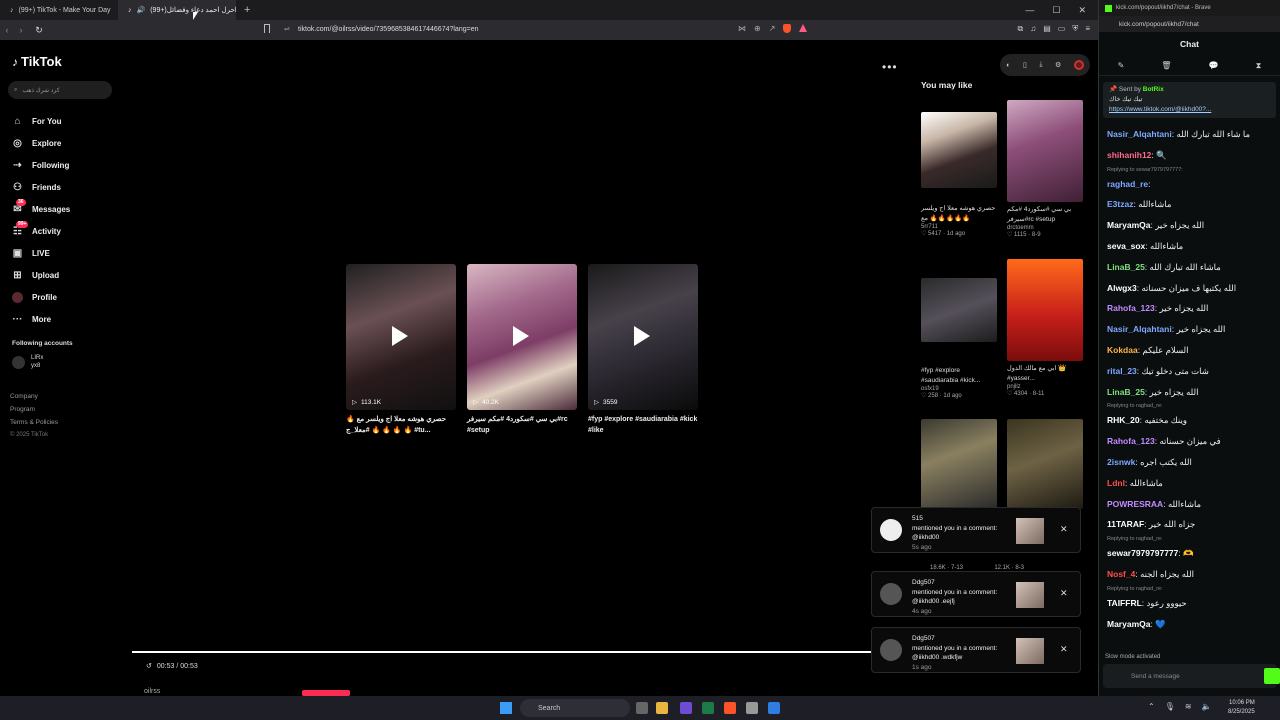 The image size is (1280, 720). I want to click on site-info-icon: ⇌, so click(287, 29).